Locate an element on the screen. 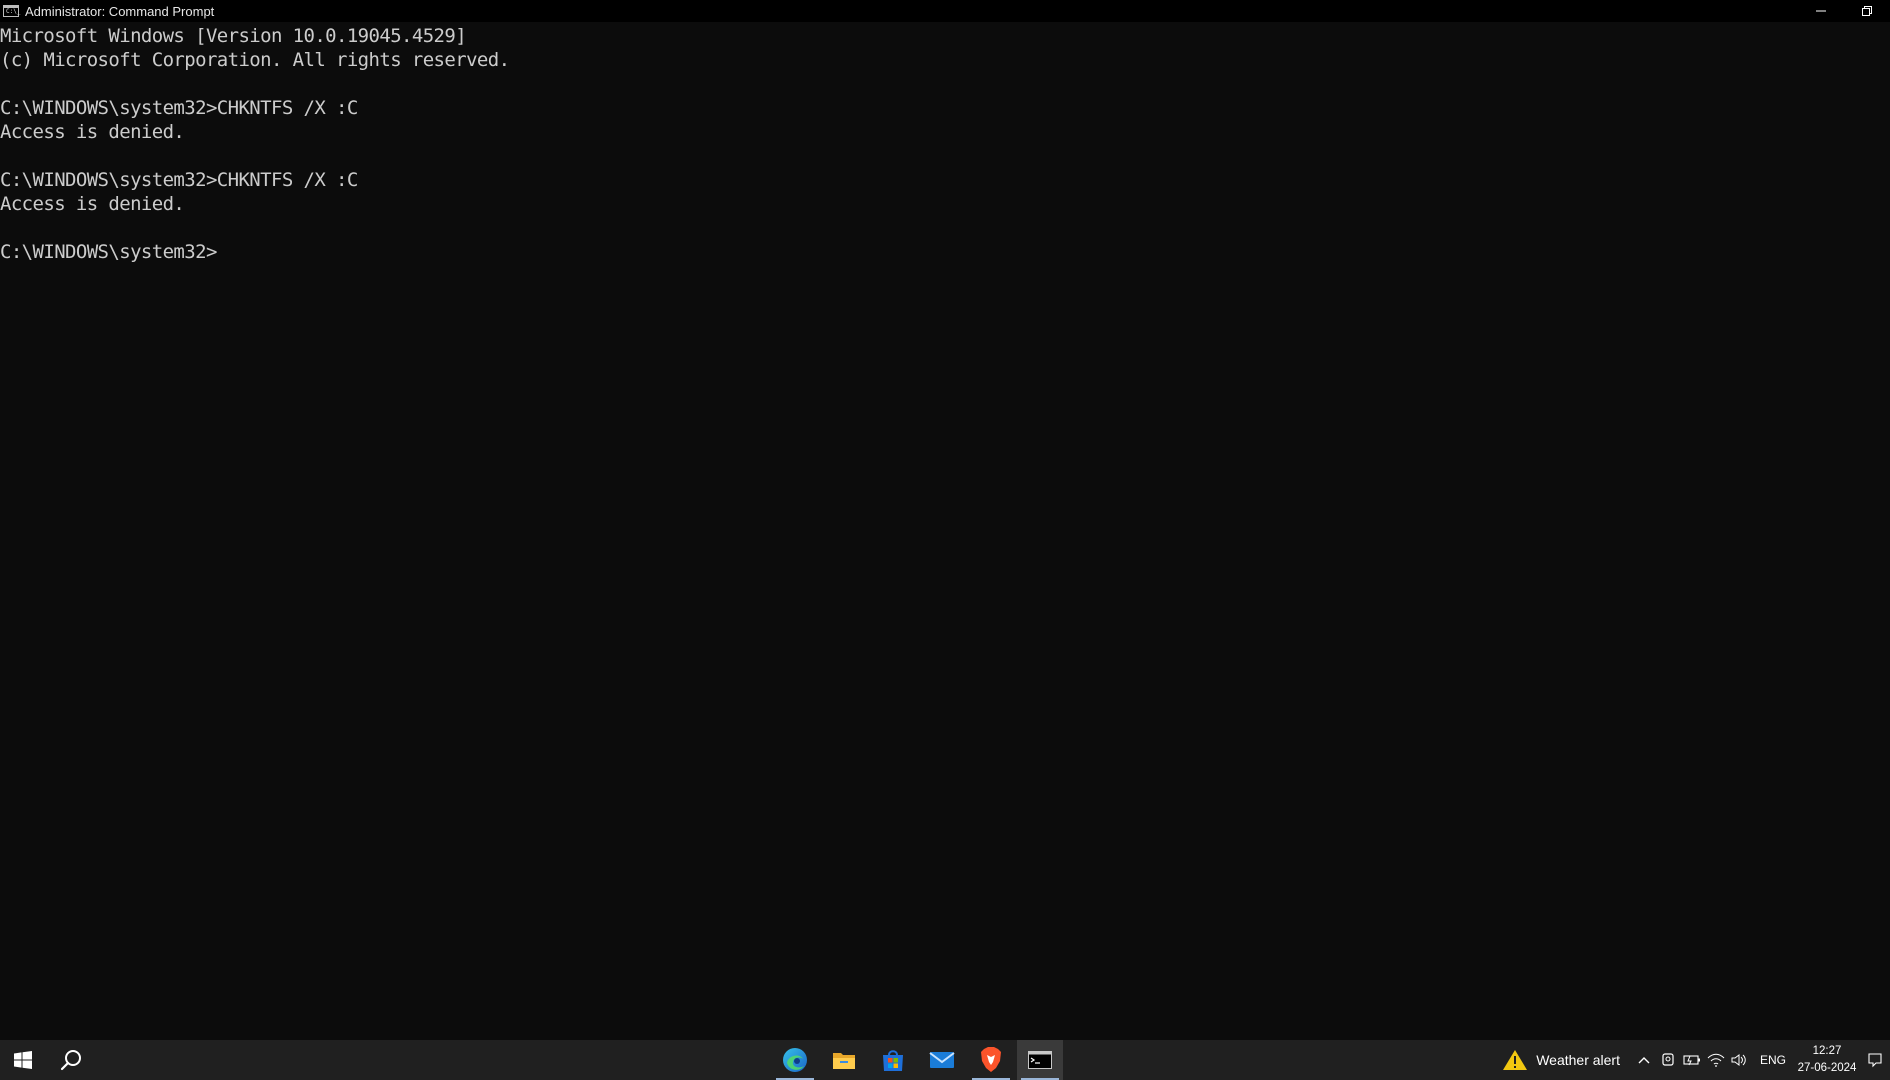 The height and width of the screenshot is (1080, 1890). cmd-icon: C:\_ is located at coordinates (12, 11).